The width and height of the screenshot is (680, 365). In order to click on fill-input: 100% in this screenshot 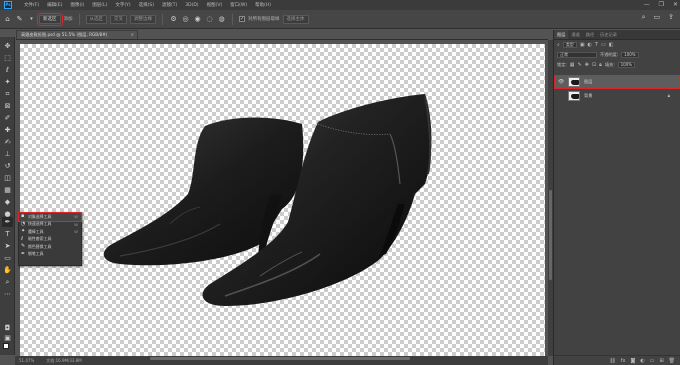, I will do `click(626, 65)`.